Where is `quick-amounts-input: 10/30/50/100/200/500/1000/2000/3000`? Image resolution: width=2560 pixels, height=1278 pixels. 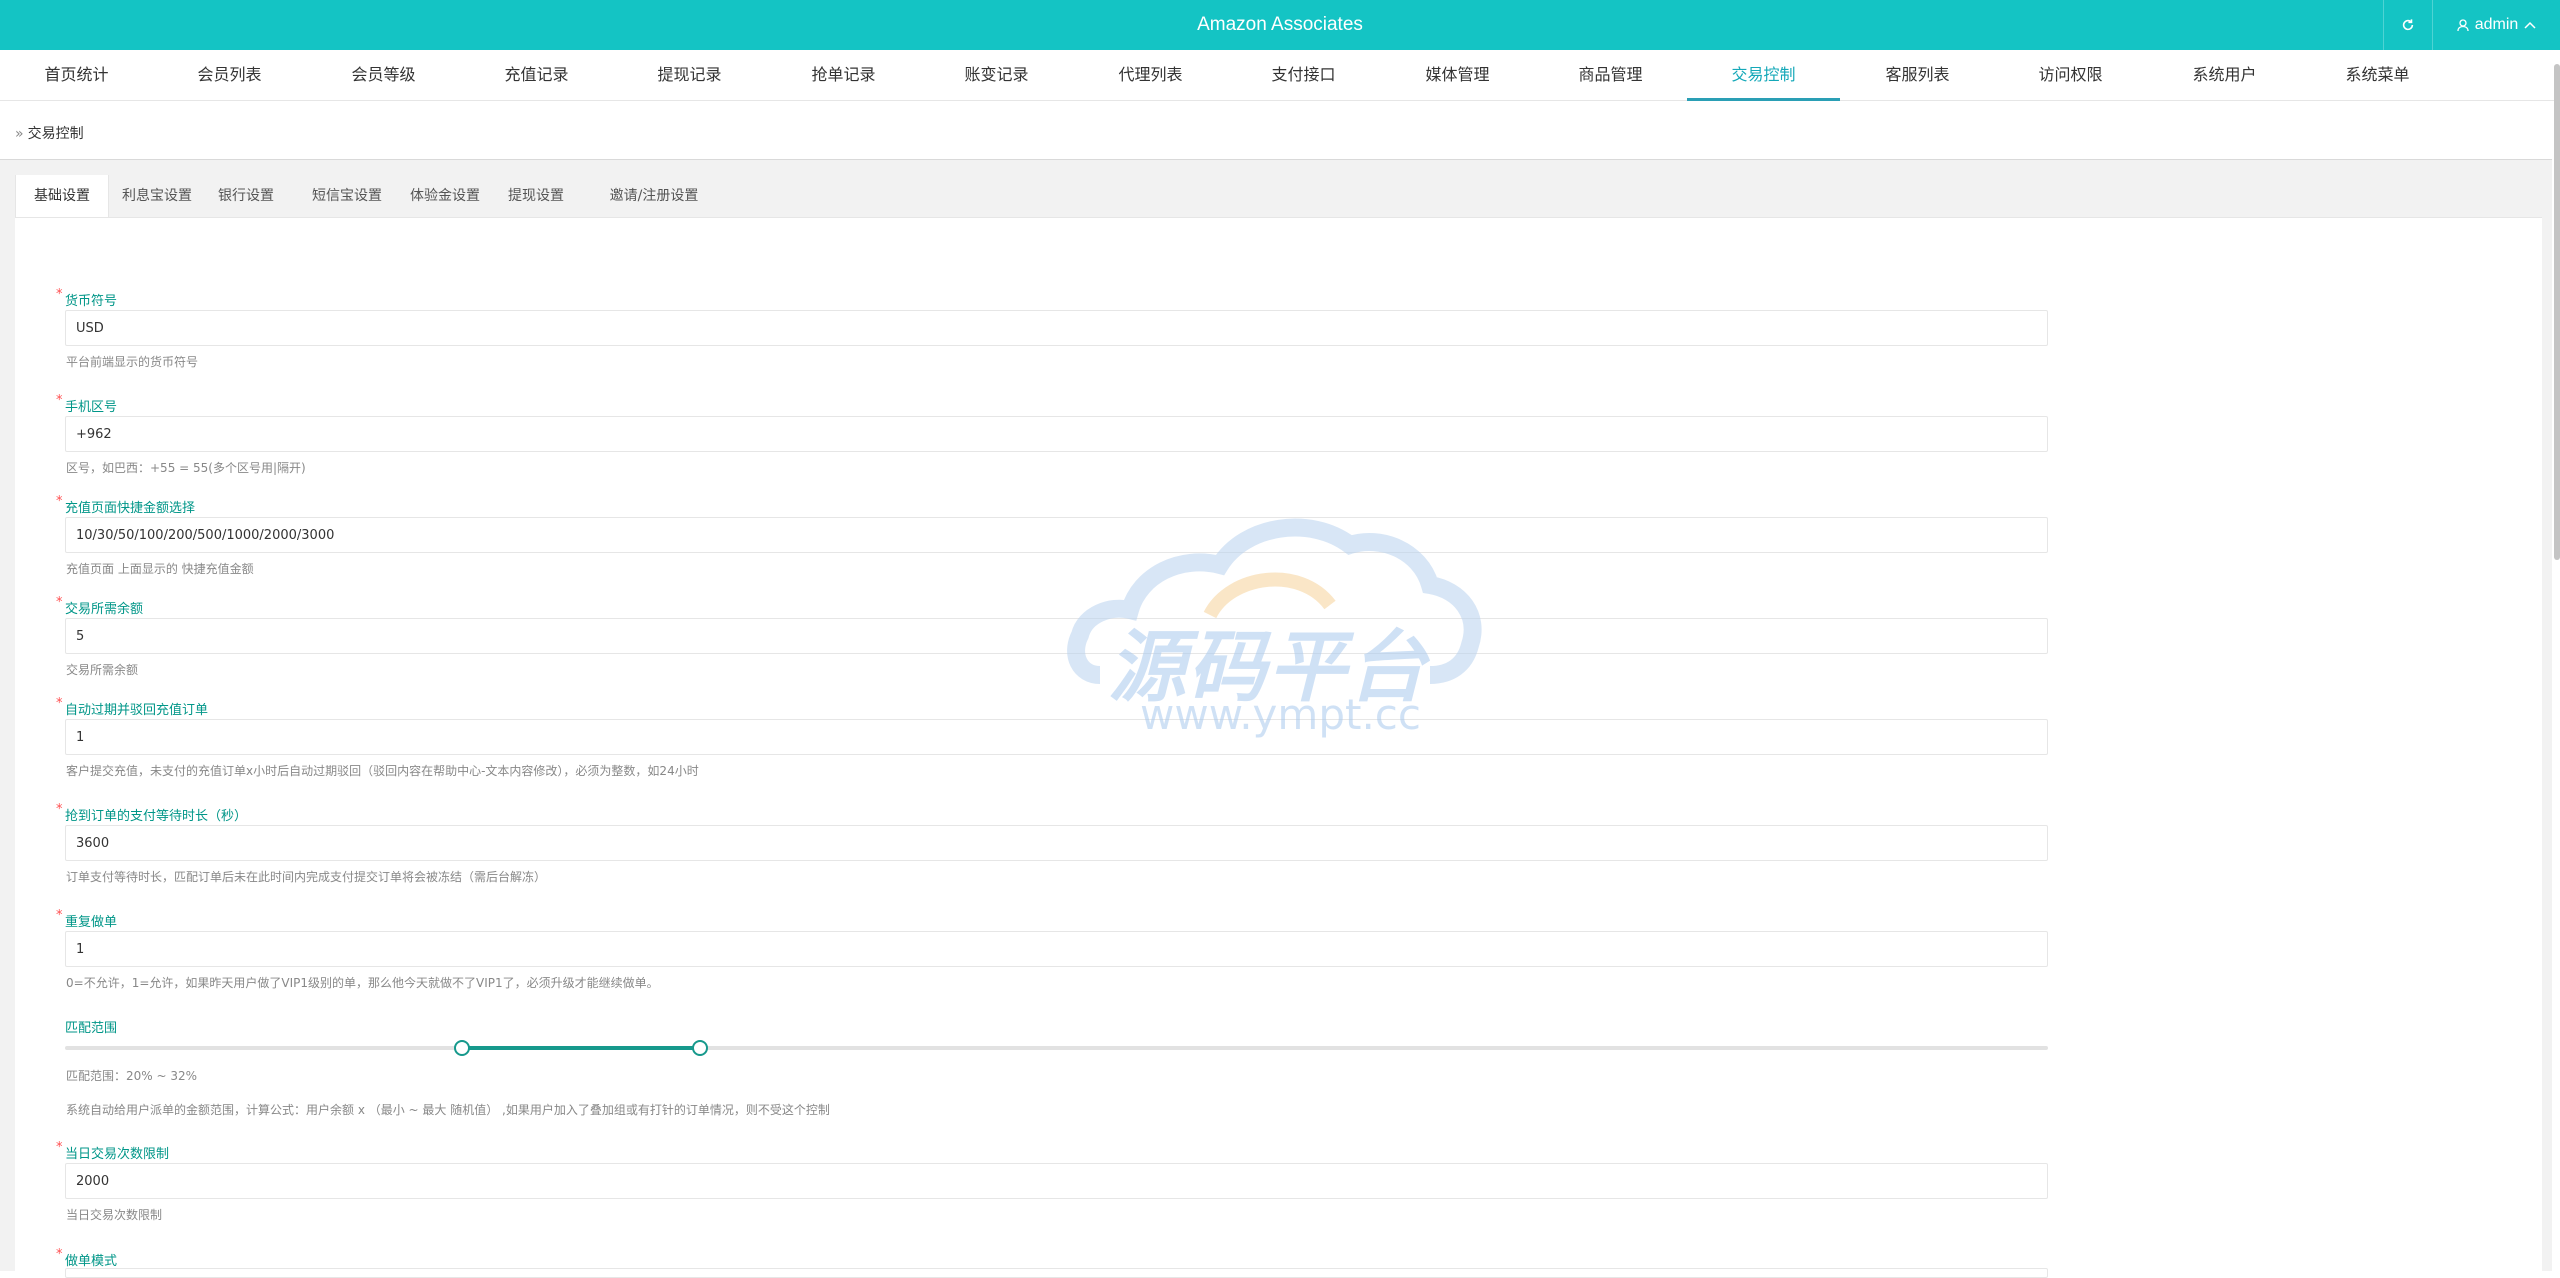
quick-amounts-input: 10/30/50/100/200/500/1000/2000/3000 is located at coordinates (1056, 535).